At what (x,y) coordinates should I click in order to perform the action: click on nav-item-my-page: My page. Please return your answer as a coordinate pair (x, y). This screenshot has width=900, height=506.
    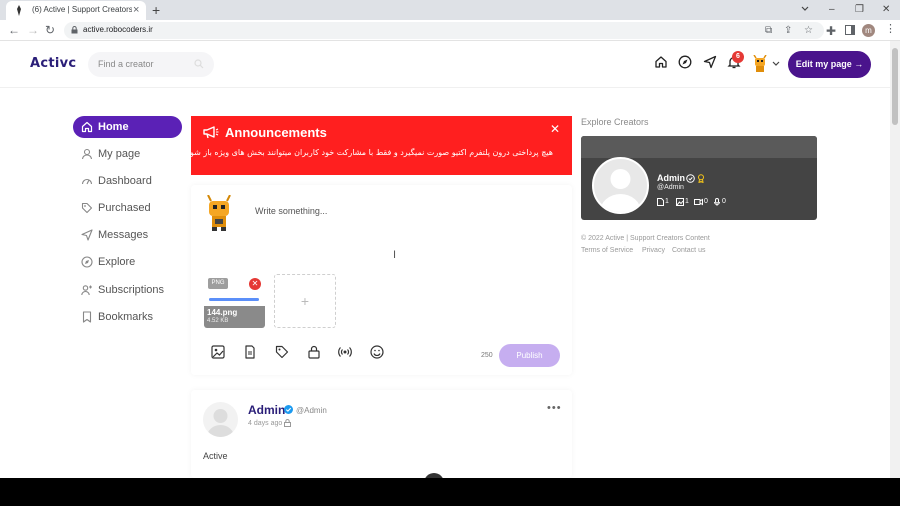
    Looking at the image, I should click on (127, 154).